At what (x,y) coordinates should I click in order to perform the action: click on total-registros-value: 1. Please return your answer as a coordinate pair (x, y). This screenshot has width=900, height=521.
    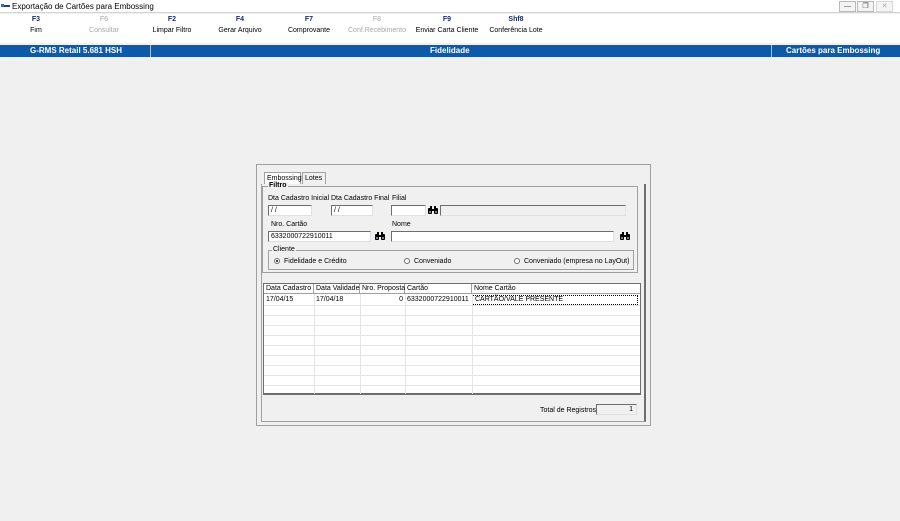
    Looking at the image, I should click on (616, 409).